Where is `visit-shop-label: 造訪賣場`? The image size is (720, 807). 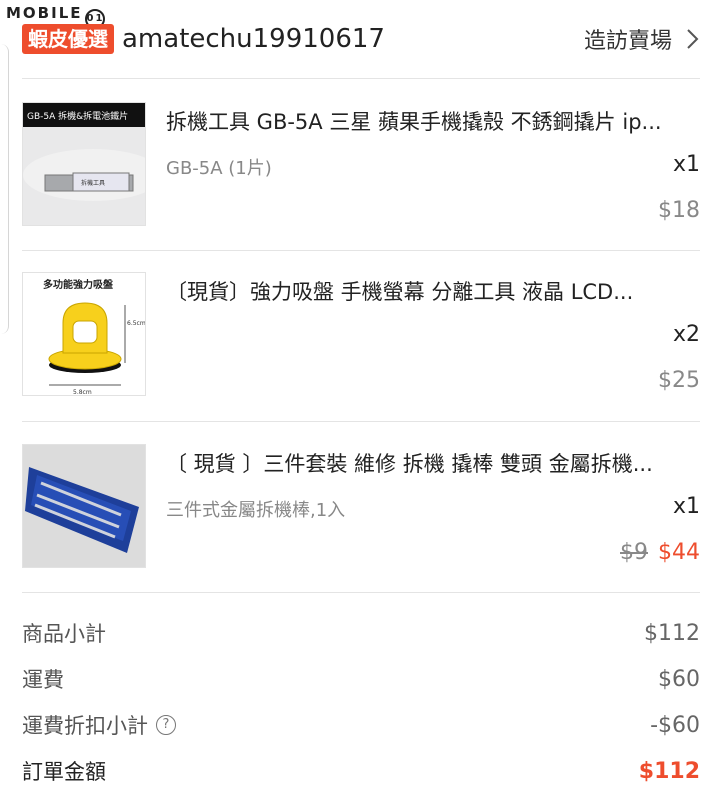 visit-shop-label: 造訪賣場 is located at coordinates (627, 41).